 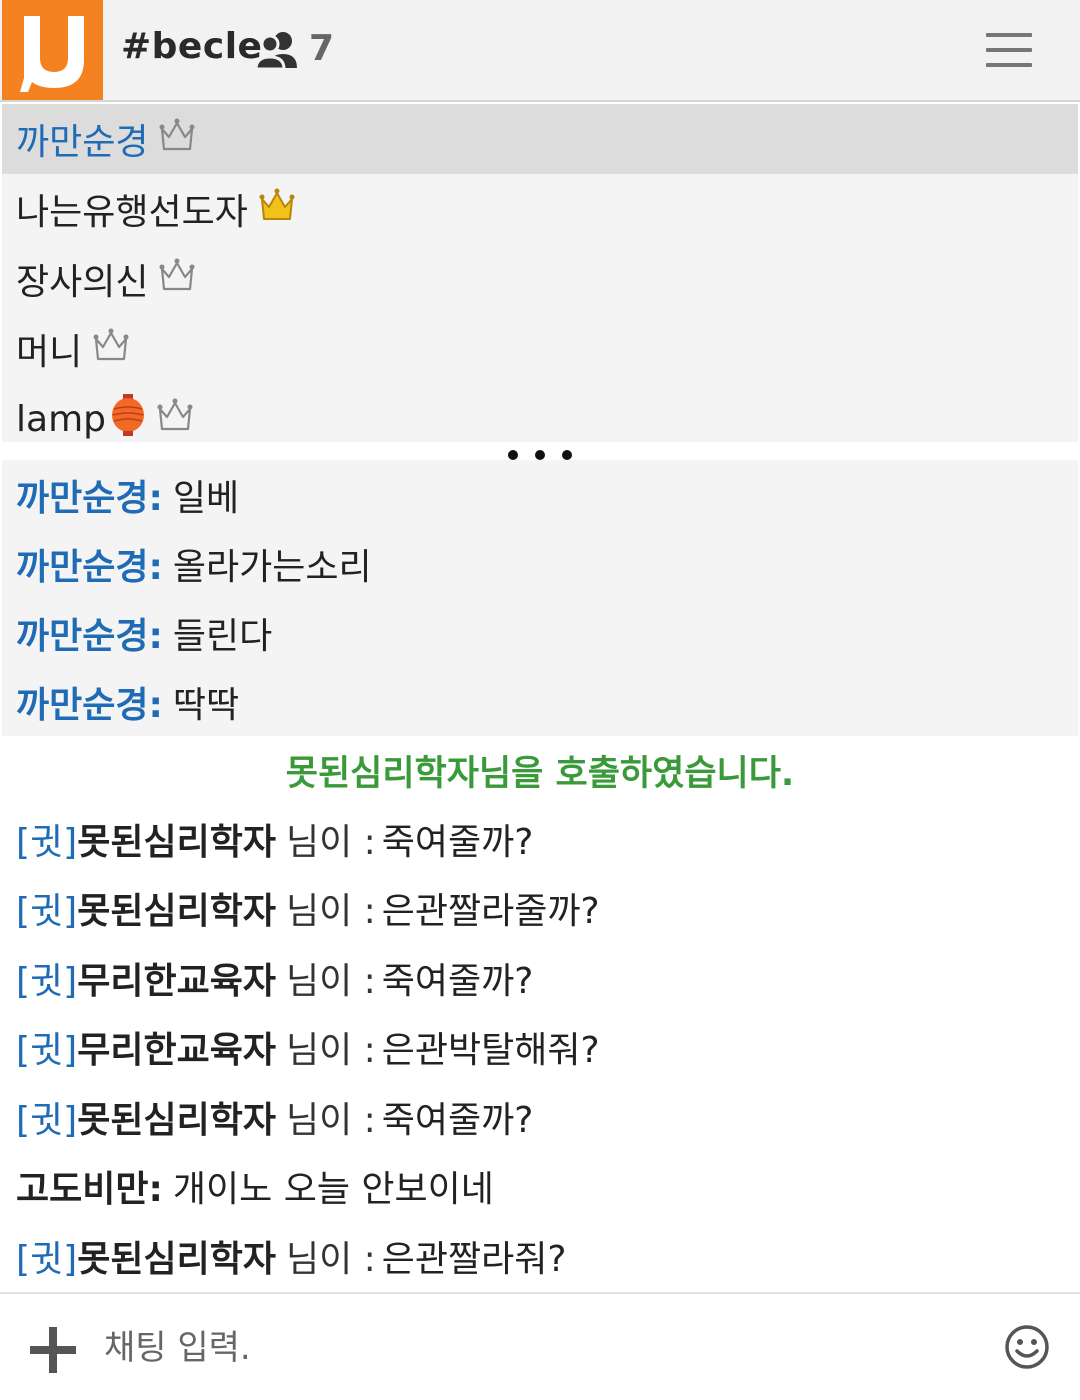 I want to click on user-list-item: 까만순경, so click(x=540, y=139).